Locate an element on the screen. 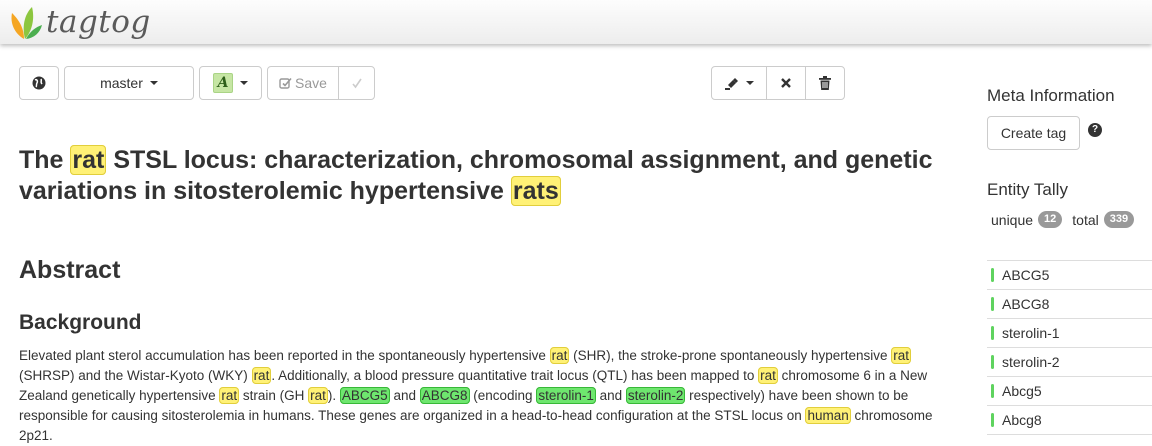  meta-information-heading: Meta Information is located at coordinates (1051, 95).